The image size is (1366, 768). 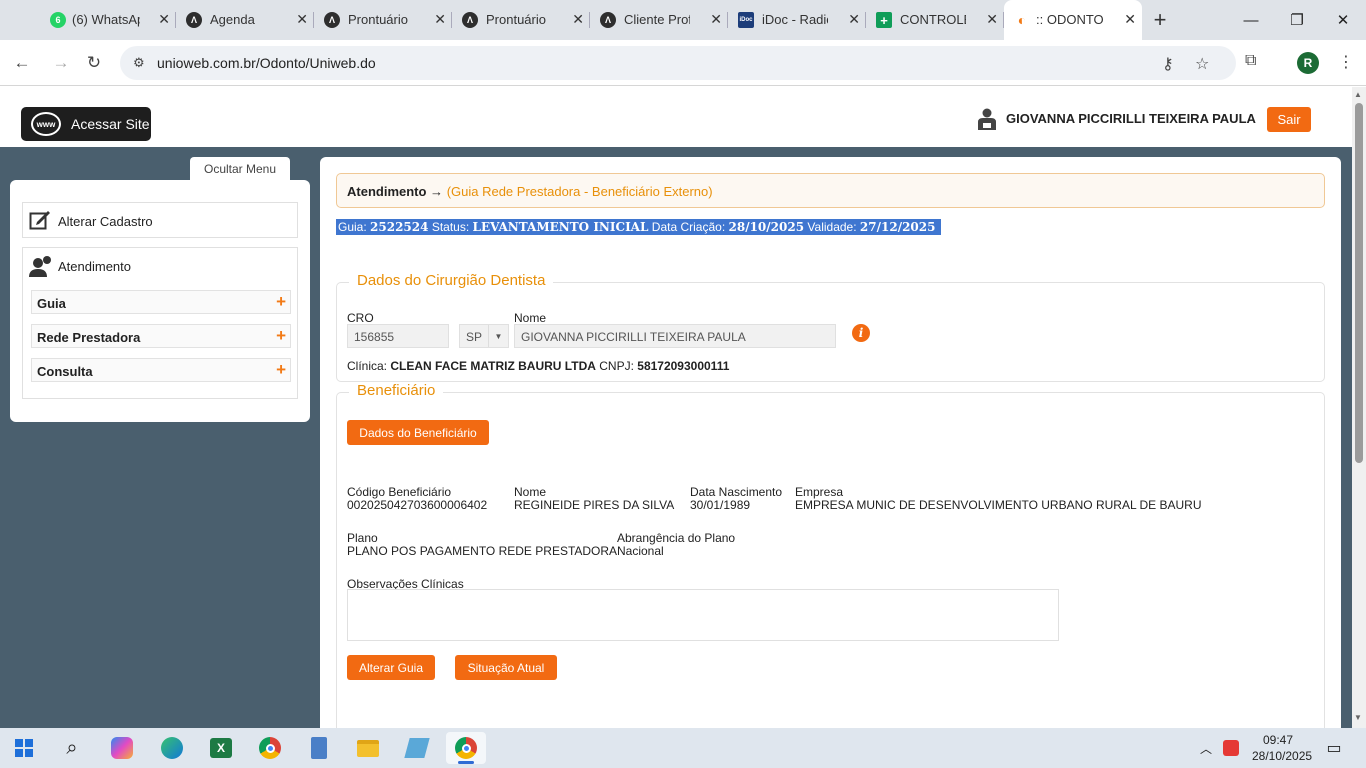 I want to click on situacao-atual-button: Situação Atual, so click(x=506, y=667).